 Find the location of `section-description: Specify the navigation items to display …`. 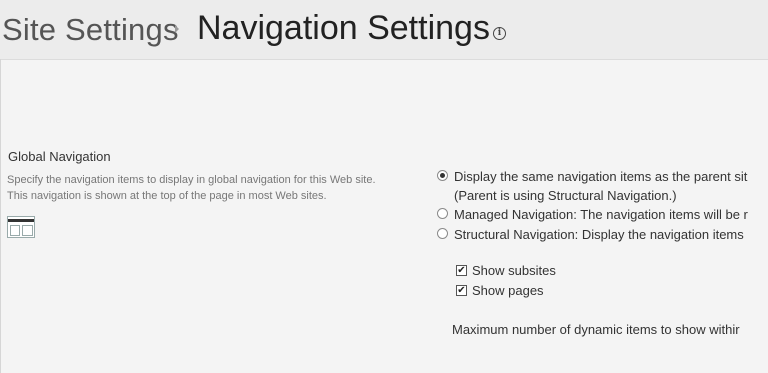

section-description: Specify the navigation items to display … is located at coordinates (191, 188).